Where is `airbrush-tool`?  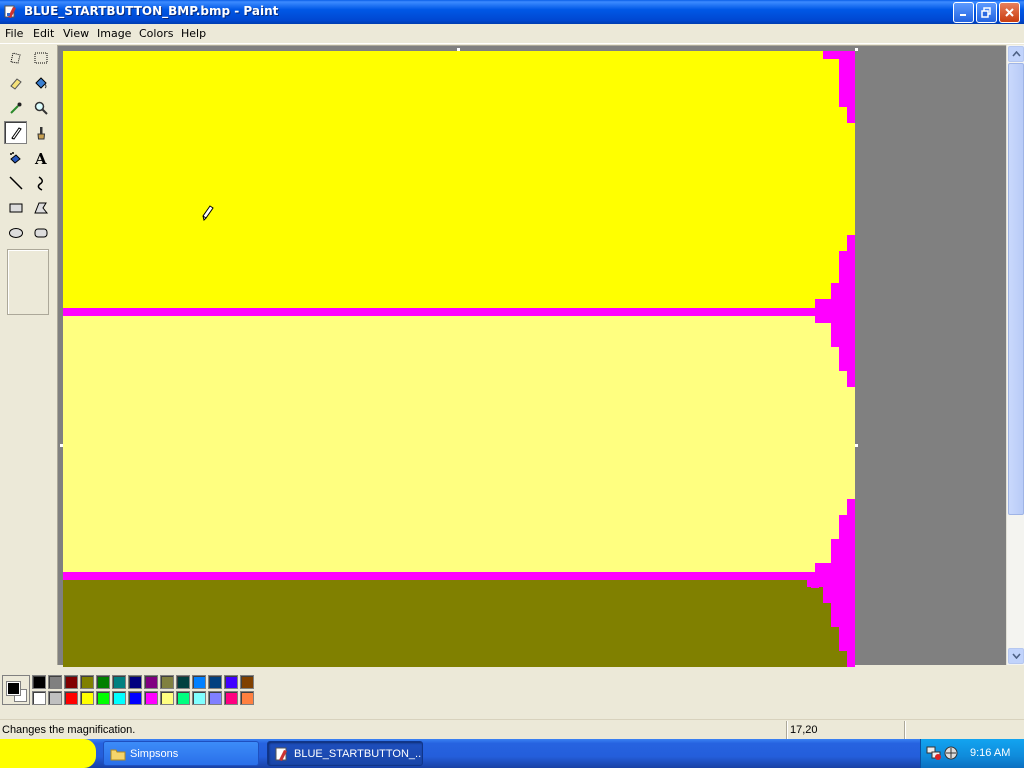 airbrush-tool is located at coordinates (15, 157).